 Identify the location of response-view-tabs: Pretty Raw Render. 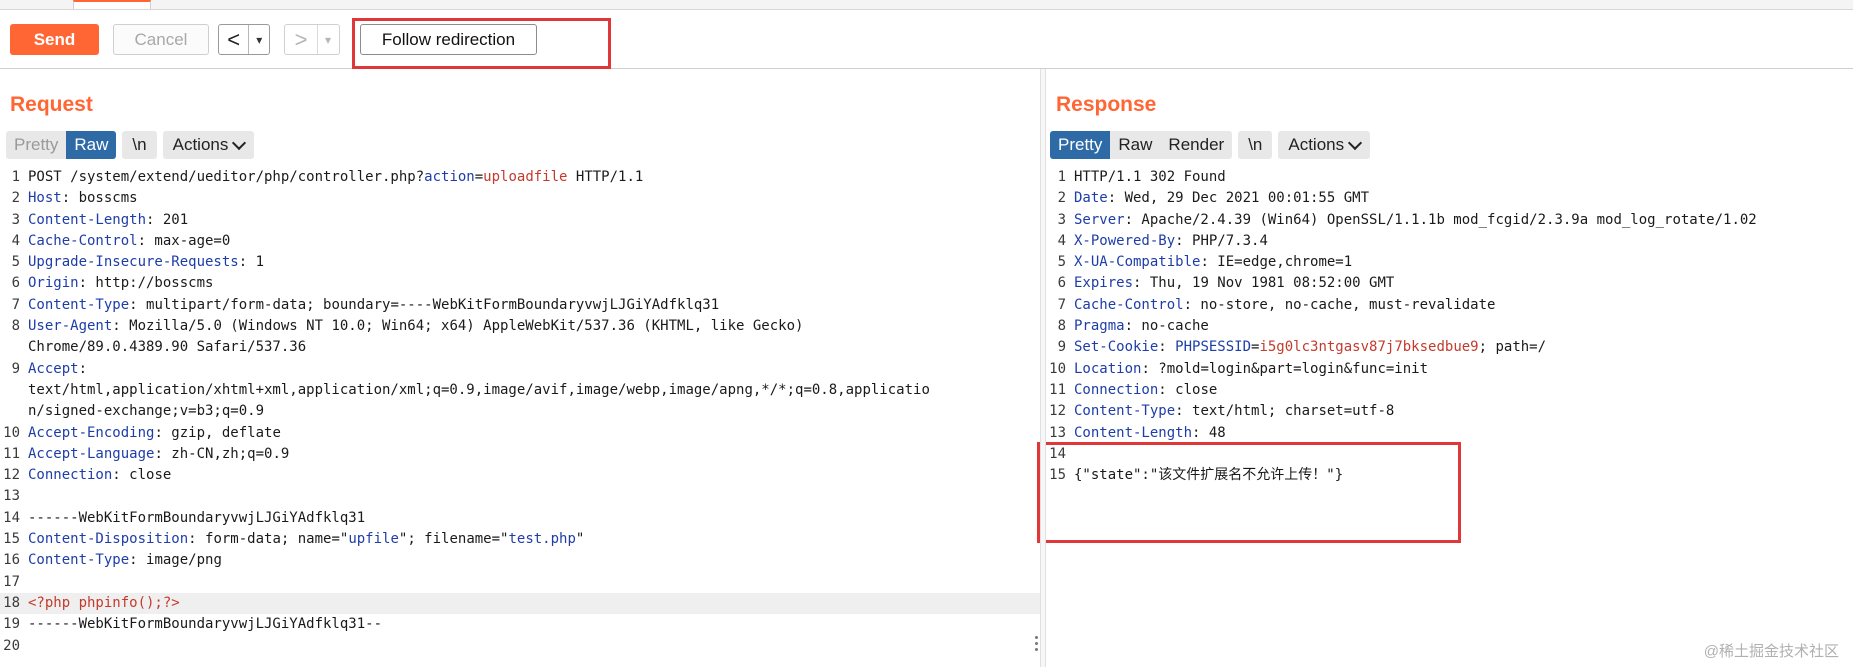
(1141, 145).